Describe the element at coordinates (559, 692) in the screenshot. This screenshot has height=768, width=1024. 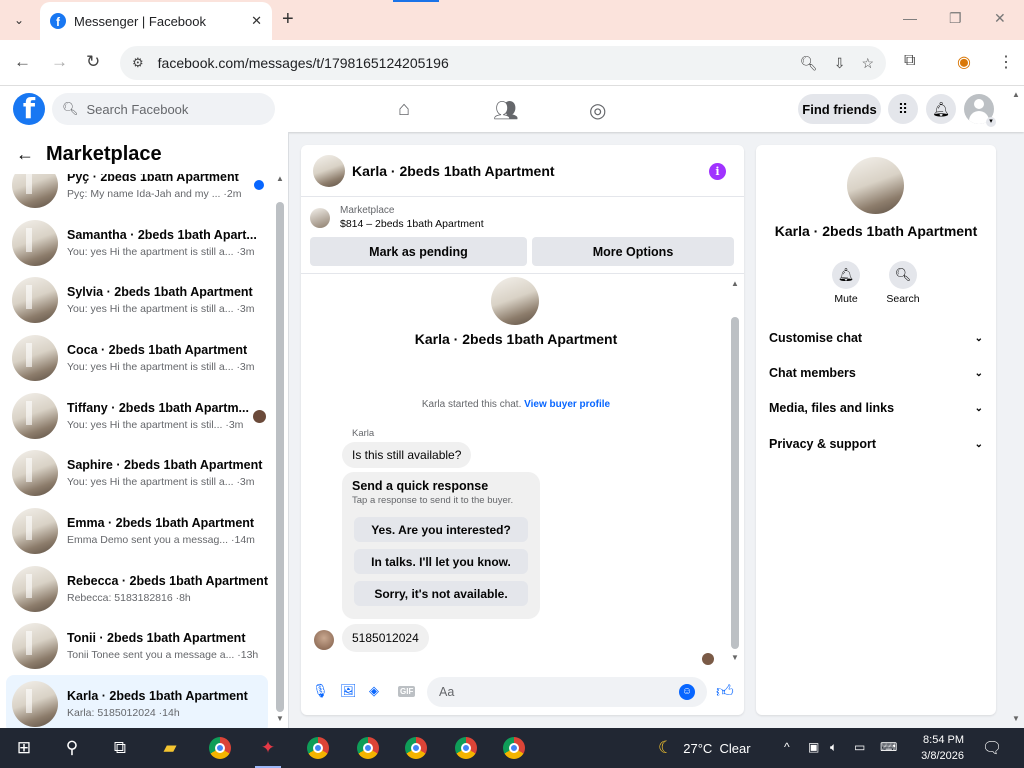
I see `message-input` at that location.